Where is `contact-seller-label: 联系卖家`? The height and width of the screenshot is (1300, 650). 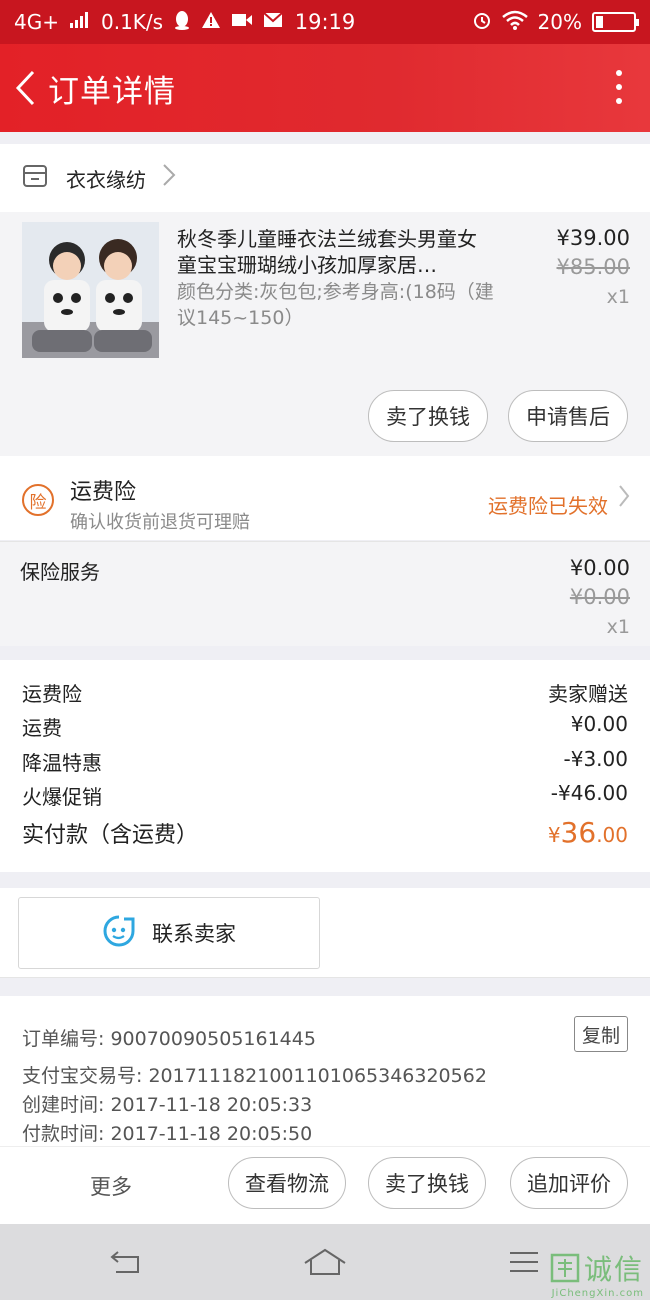
contact-seller-label: 联系卖家 is located at coordinates (194, 934).